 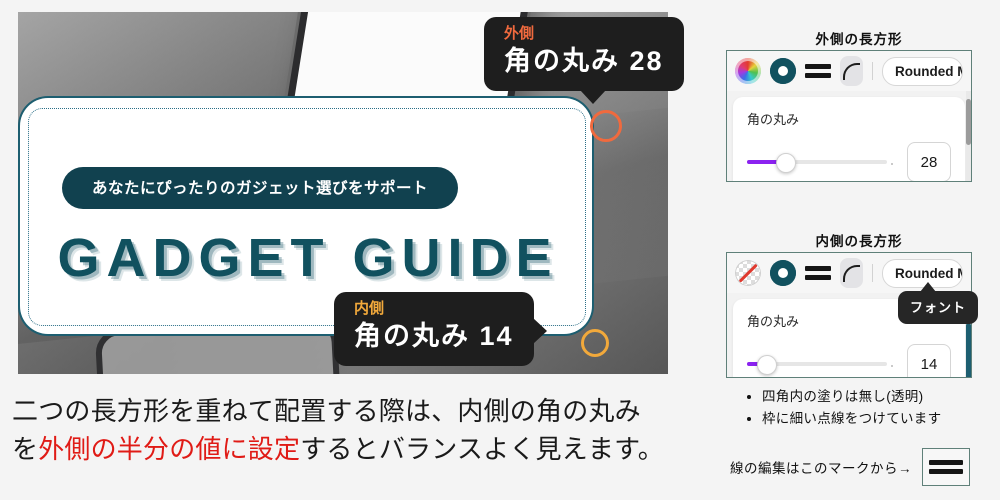 What do you see at coordinates (929, 161) in the screenshot?
I see `corner-radius-value-outer: 28` at bounding box center [929, 161].